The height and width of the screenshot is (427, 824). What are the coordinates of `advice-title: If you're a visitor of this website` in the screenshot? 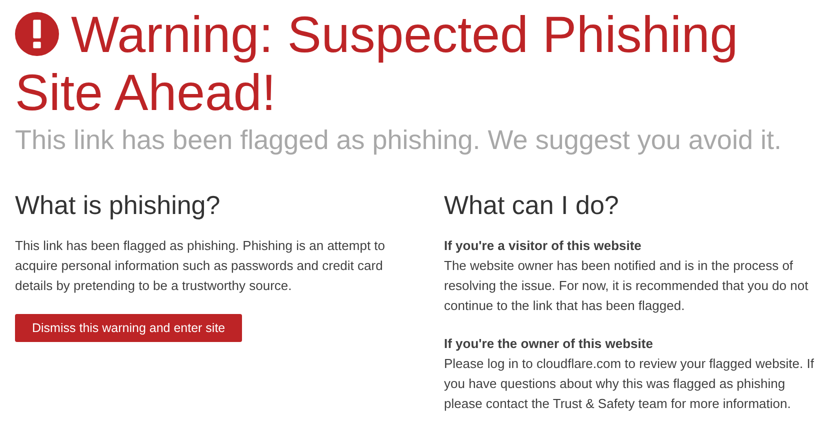 It's located at (543, 246).